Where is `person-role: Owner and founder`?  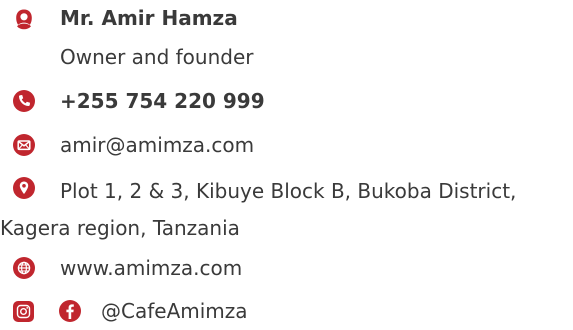
person-role: Owner and founder is located at coordinates (157, 57).